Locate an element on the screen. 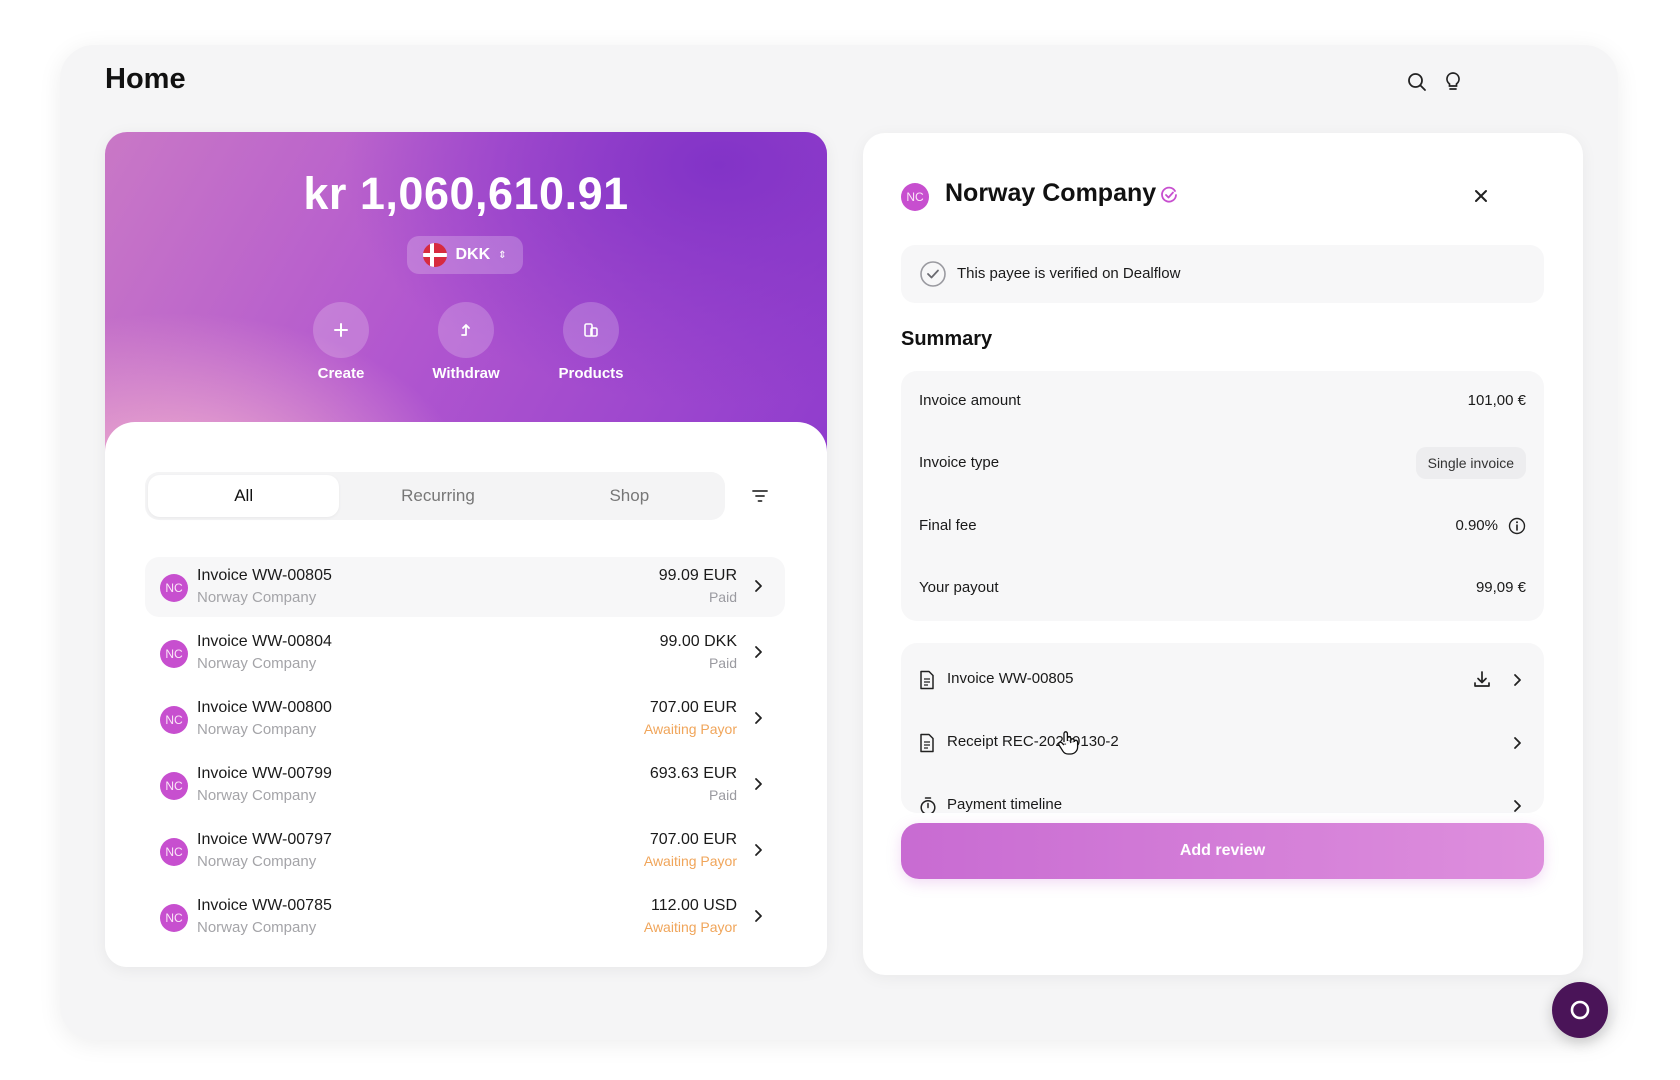  invoice-amount: 112.00 USD is located at coordinates (694, 905).